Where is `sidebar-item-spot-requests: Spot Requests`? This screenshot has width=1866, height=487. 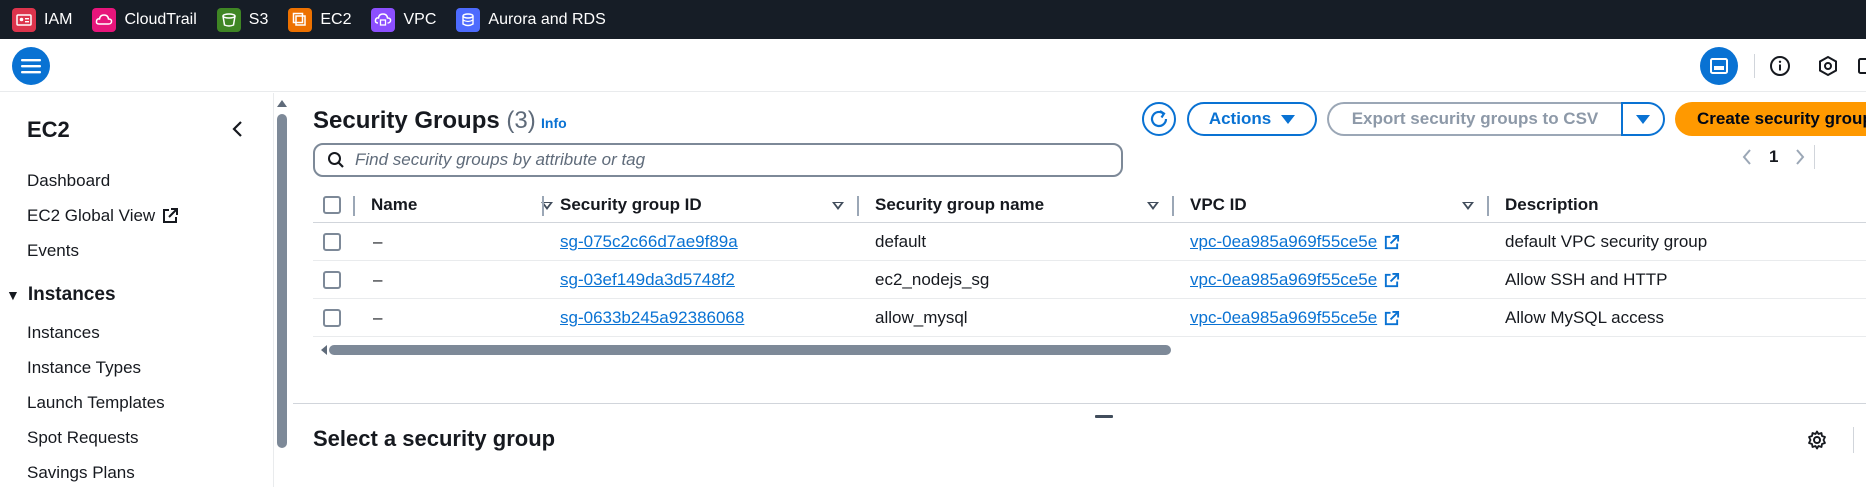
sidebar-item-spot-requests: Spot Requests is located at coordinates (83, 438).